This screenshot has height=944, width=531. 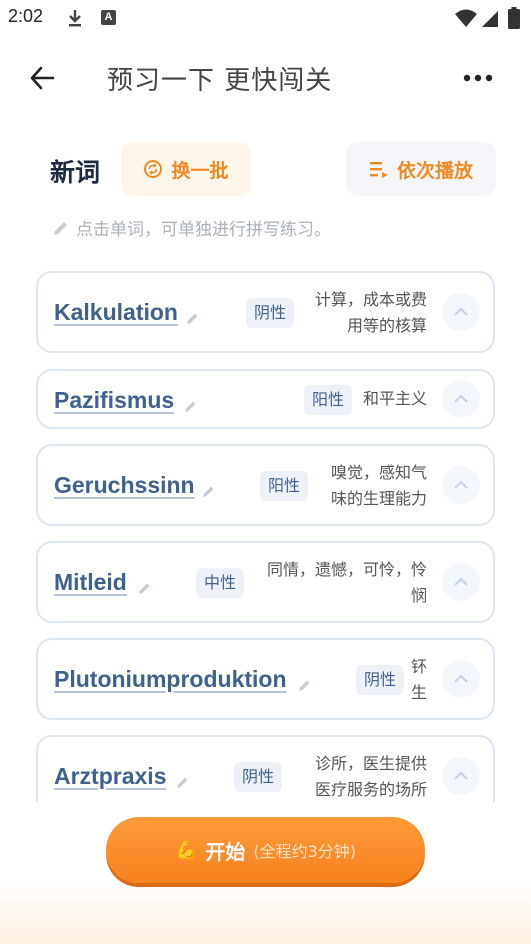 What do you see at coordinates (370, 299) in the screenshot?
I see `meaning-line: 计算，成本或费` at bounding box center [370, 299].